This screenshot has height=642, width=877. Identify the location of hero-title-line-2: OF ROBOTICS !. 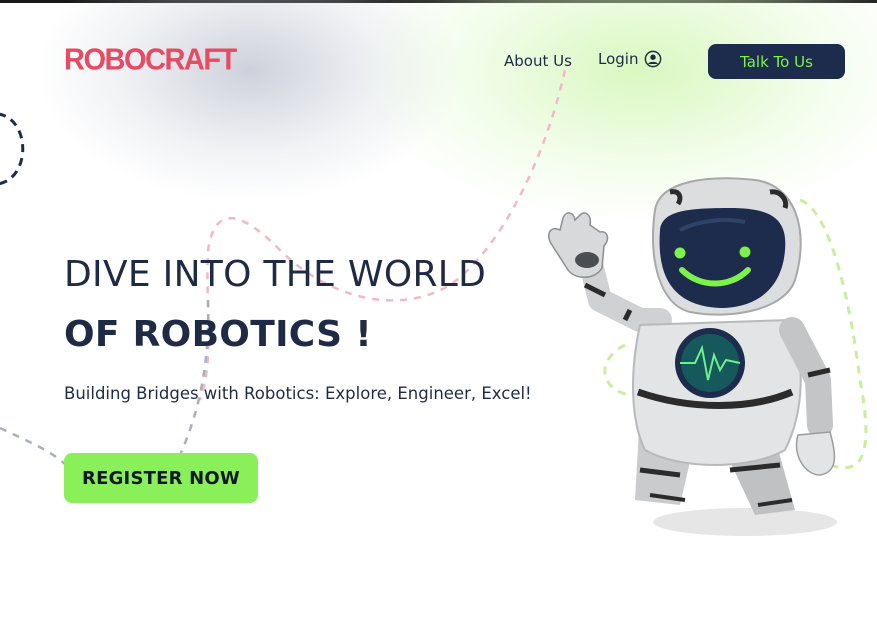
(218, 334).